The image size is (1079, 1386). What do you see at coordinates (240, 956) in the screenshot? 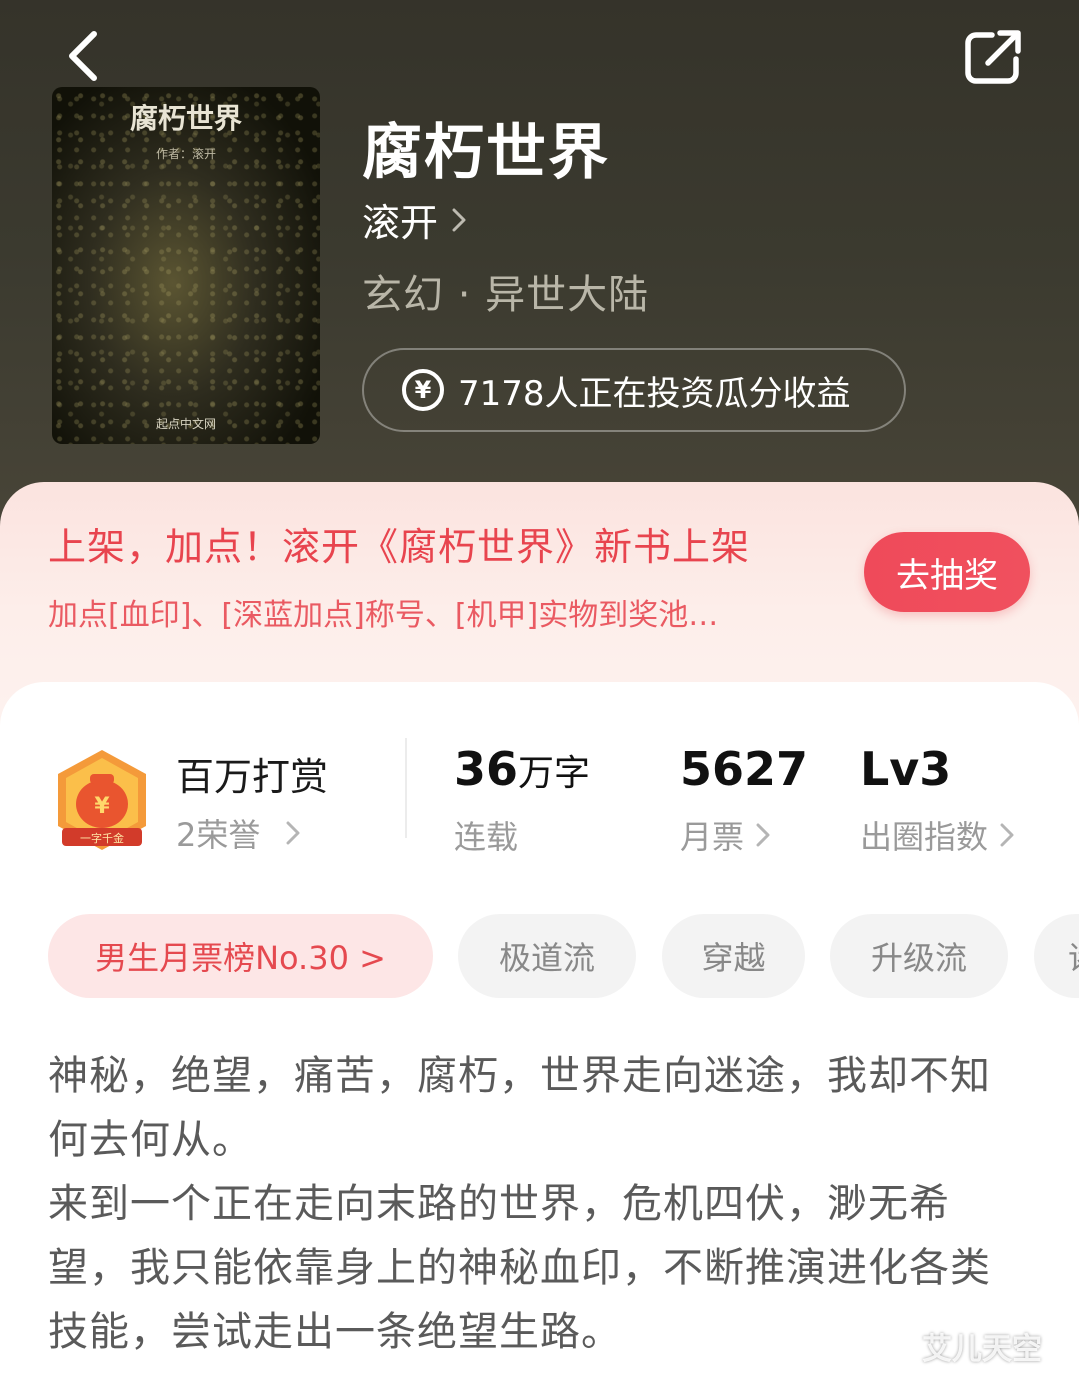
I see `tag-monthly-rank: 男生月票榜No.30 >` at bounding box center [240, 956].